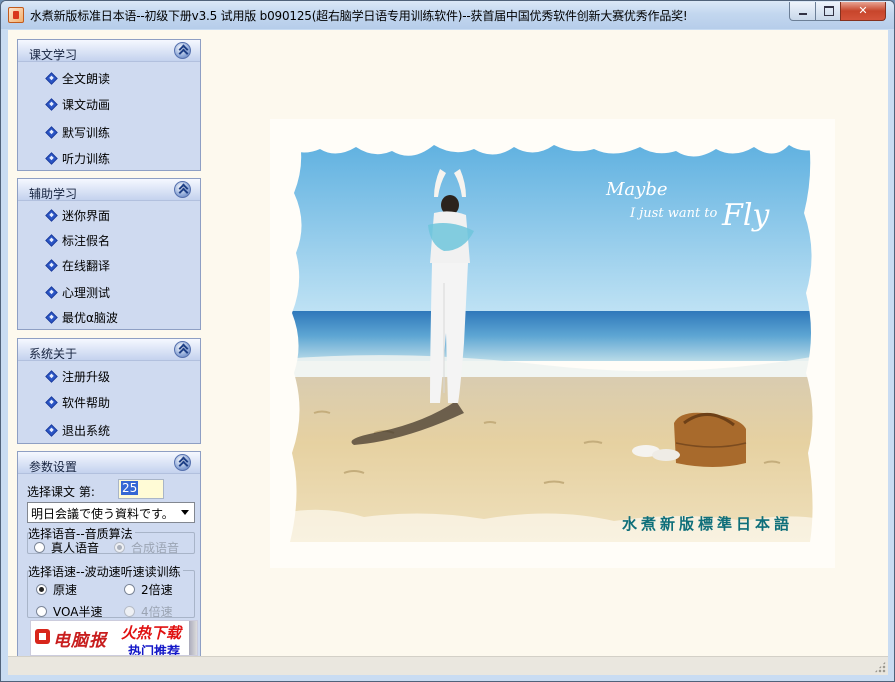 The height and width of the screenshot is (682, 895). What do you see at coordinates (16, 15) in the screenshot?
I see `app-icon` at bounding box center [16, 15].